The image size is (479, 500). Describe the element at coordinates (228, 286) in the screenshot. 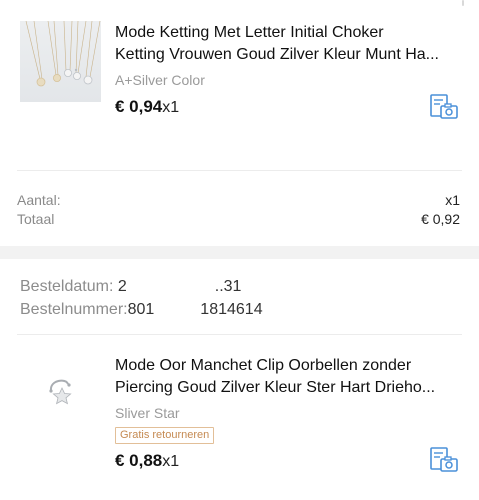

I see `order-date-tail: ..31` at that location.